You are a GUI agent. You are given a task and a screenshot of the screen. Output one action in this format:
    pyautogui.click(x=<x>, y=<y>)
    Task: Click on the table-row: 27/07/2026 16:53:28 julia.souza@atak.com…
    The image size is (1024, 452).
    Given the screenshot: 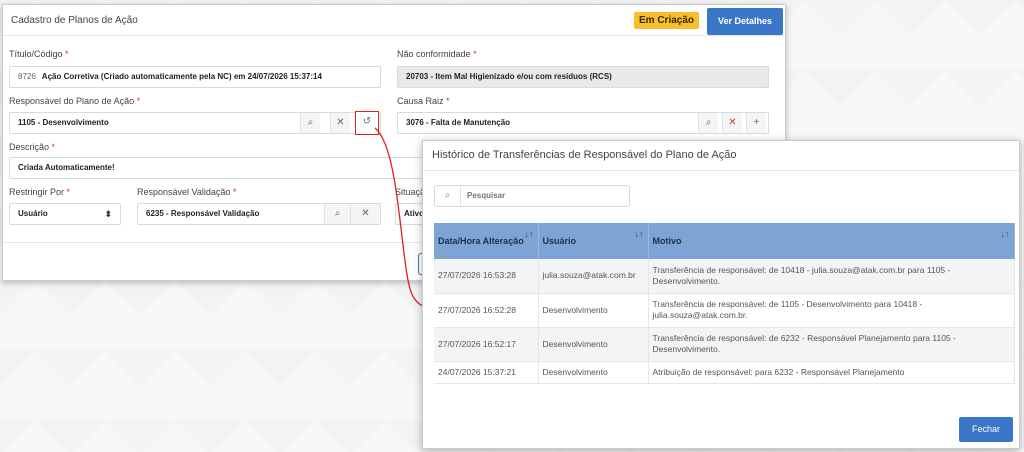 What is the action you would take?
    pyautogui.click(x=724, y=276)
    